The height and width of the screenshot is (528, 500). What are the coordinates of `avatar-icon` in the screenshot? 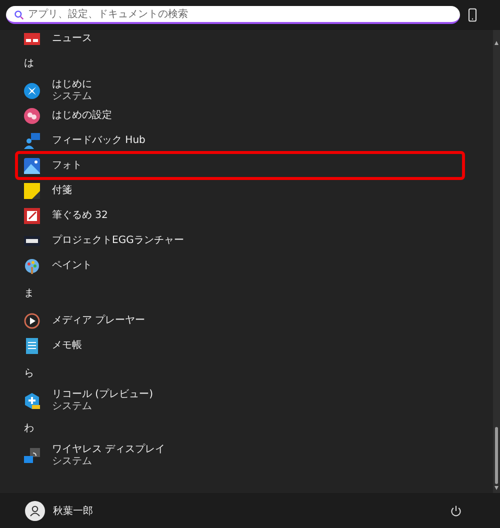 It's located at (35, 510).